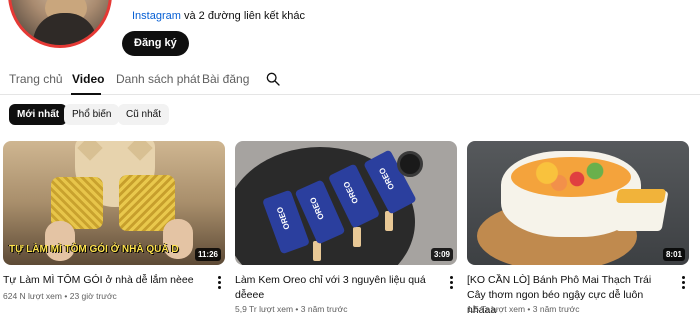 This screenshot has height=324, width=700. Describe the element at coordinates (105, 280) in the screenshot. I see `video-title: Tự Làm MÌ TÔM GÓI ở nhà dễ lắm nèee` at that location.